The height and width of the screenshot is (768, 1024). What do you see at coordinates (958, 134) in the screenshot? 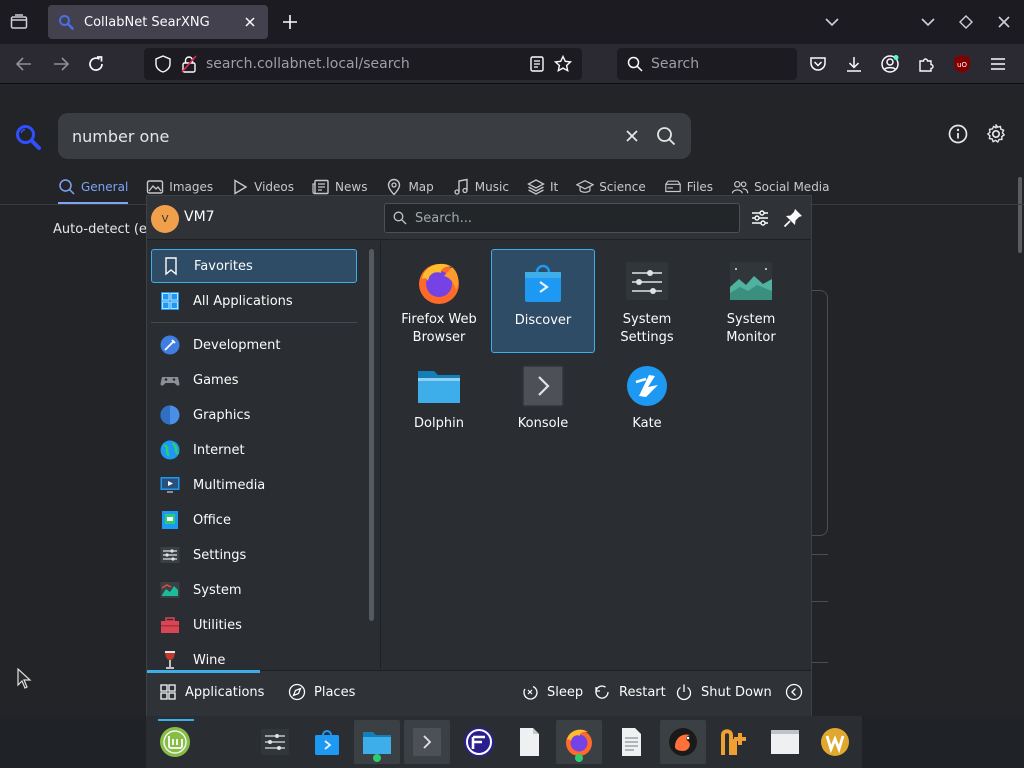
I see `info-icon` at bounding box center [958, 134].